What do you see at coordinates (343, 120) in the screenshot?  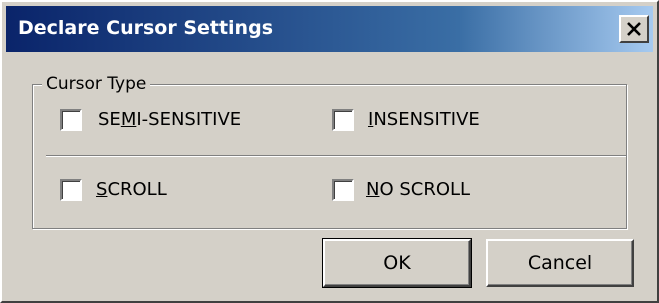 I see `insensitive-checkbox` at bounding box center [343, 120].